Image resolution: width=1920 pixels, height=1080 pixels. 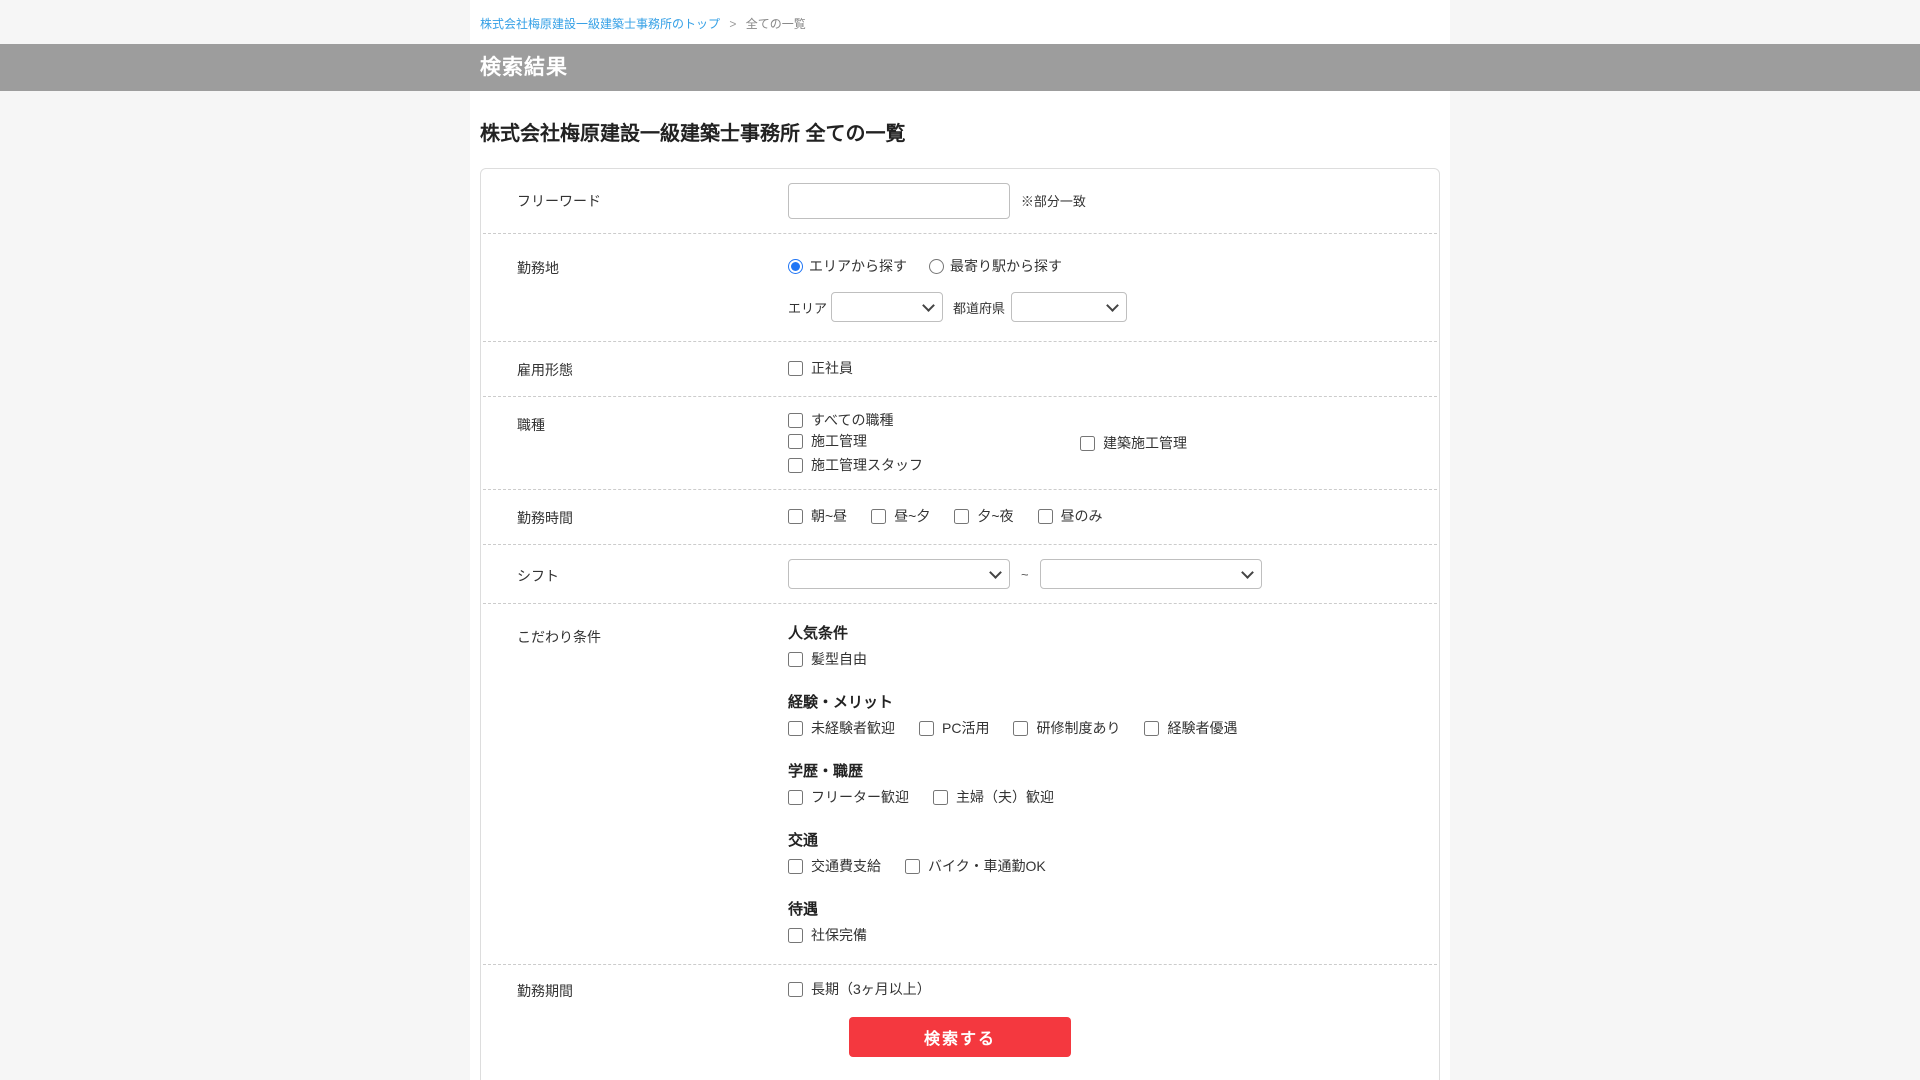 What do you see at coordinates (795, 797) in the screenshot?
I see `checkbox-freeter-welcome-input` at bounding box center [795, 797].